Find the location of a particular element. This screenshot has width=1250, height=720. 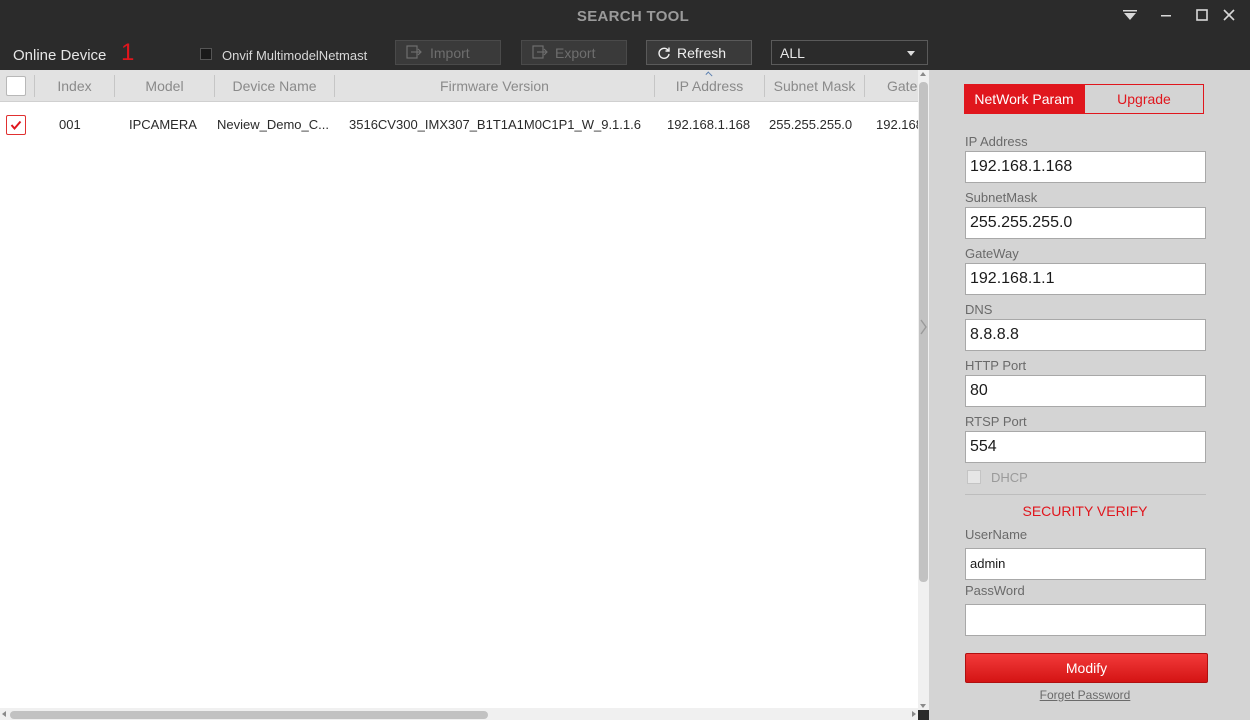

dhcp-checkbox is located at coordinates (974, 477).